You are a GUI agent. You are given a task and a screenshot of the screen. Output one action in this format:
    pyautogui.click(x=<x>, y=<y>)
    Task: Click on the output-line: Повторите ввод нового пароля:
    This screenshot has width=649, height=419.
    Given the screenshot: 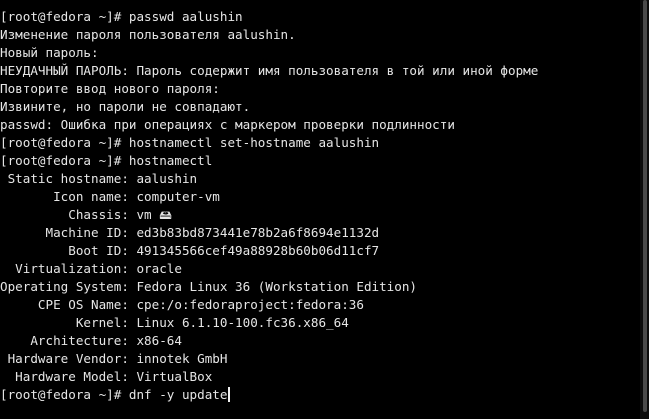 What is the action you would take?
    pyautogui.click(x=110, y=88)
    